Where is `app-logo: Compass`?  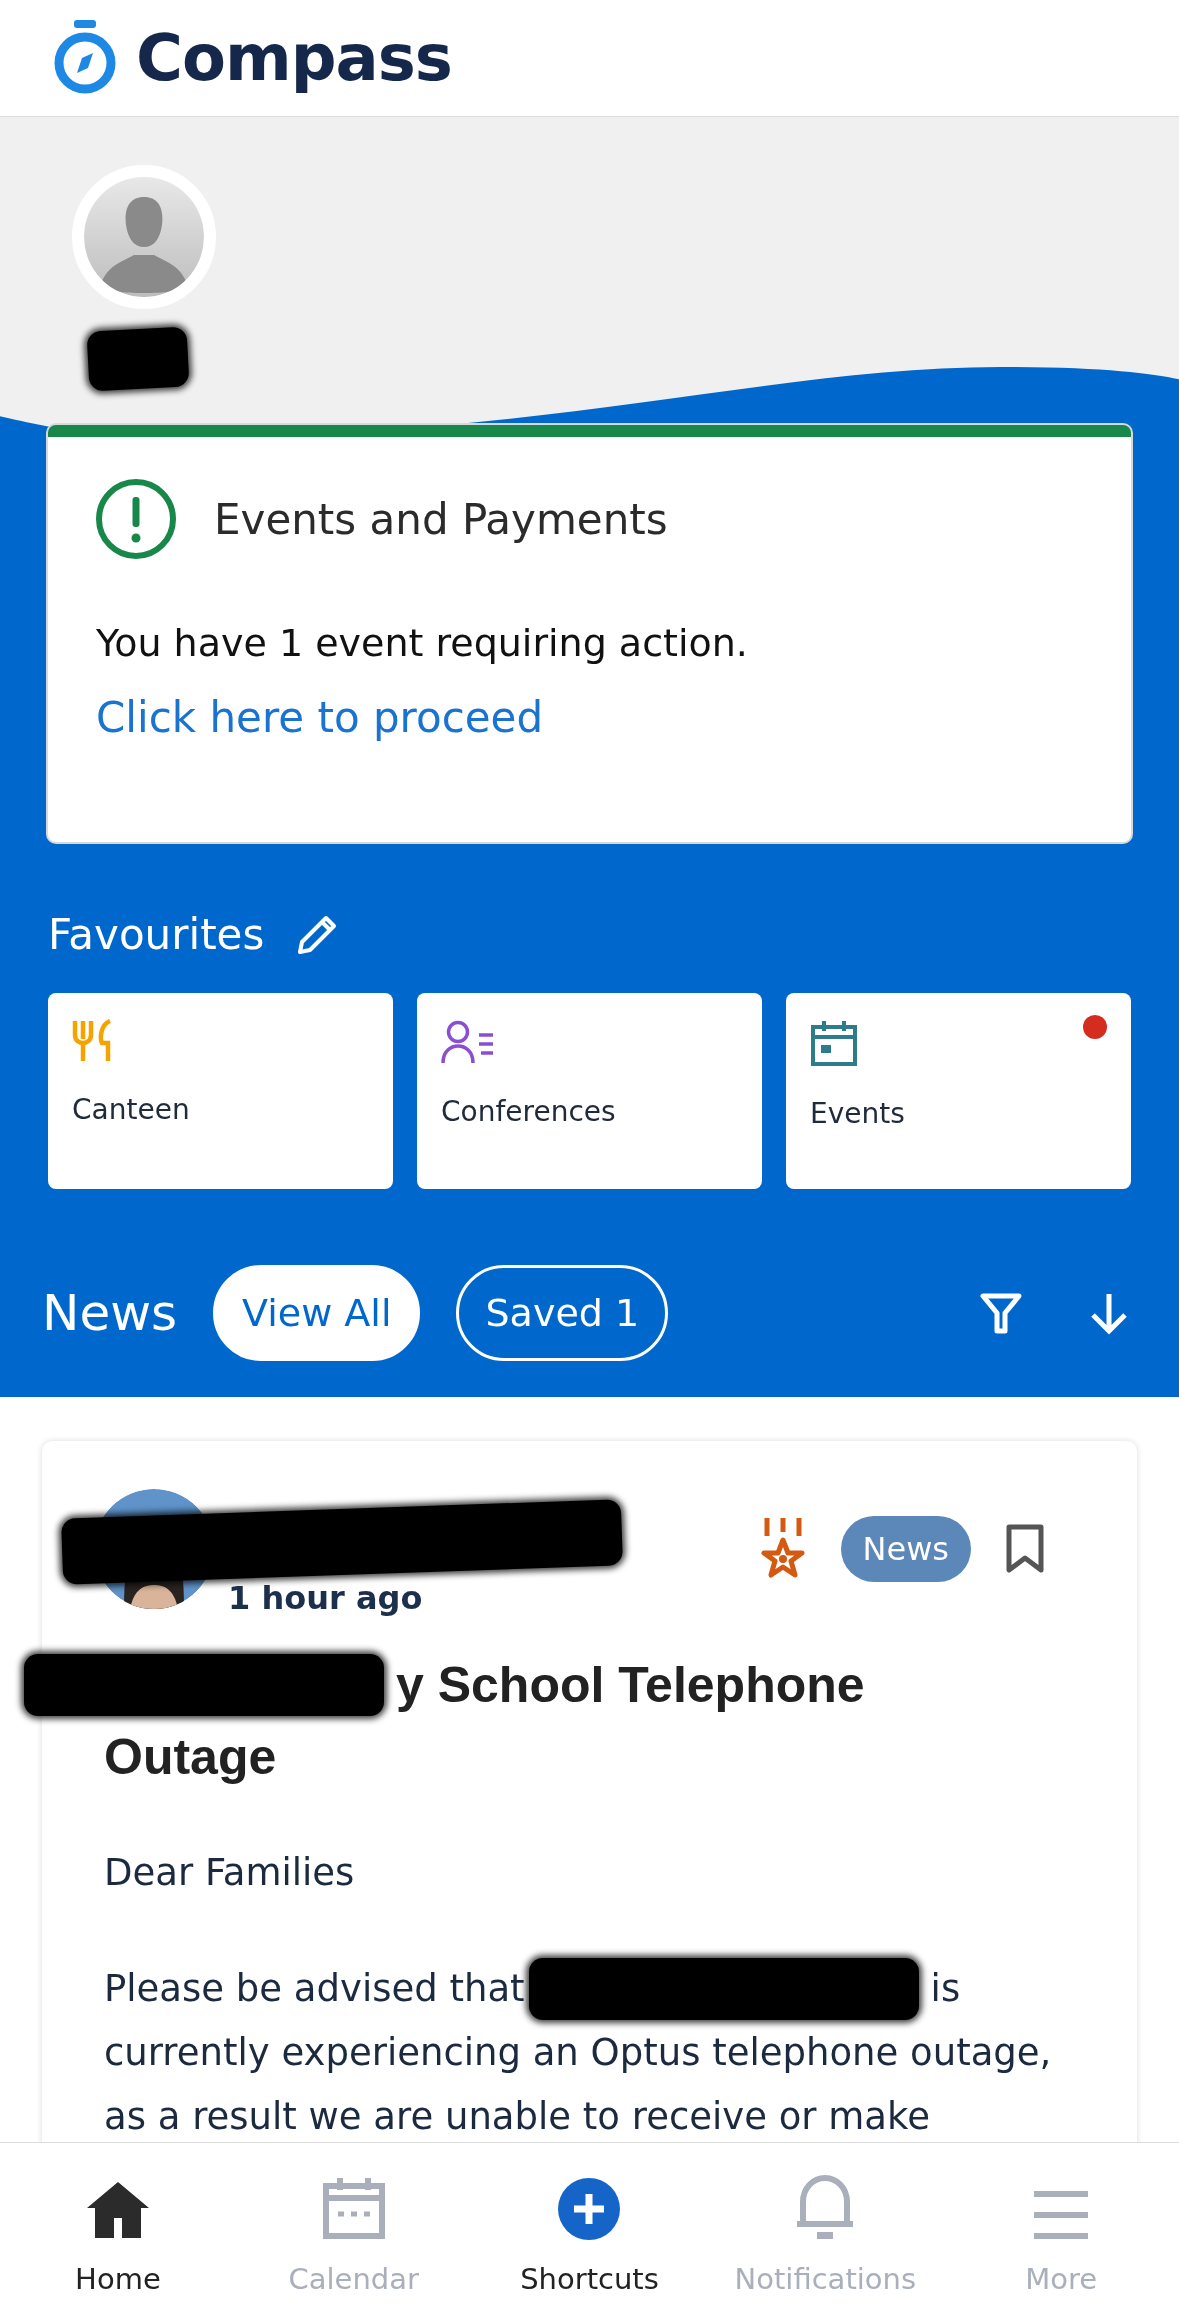
app-logo: Compass is located at coordinates (294, 58).